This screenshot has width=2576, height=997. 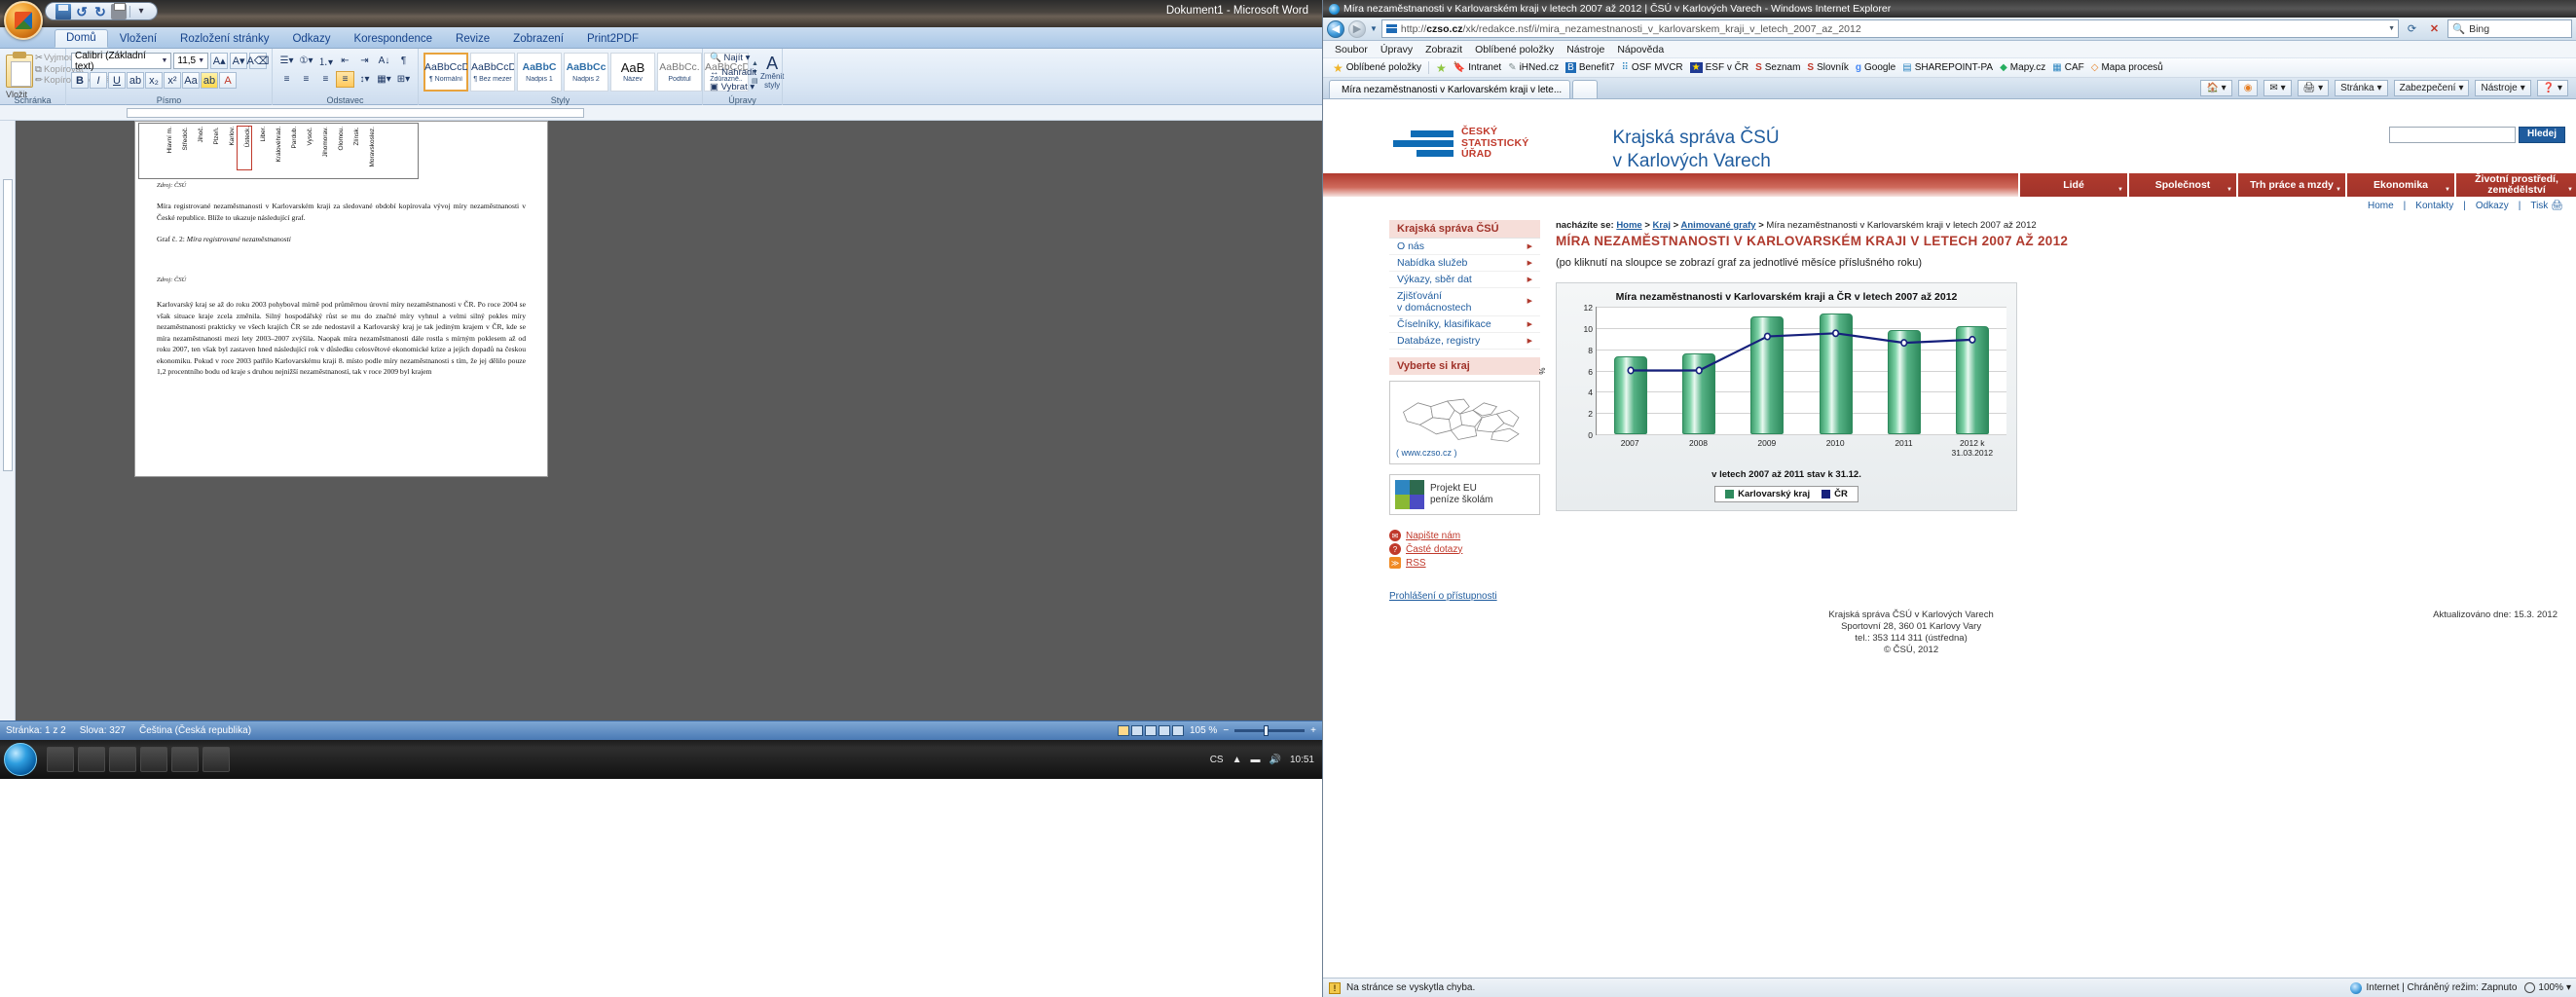 I want to click on font-name-combo: Calibri (Základní text) ▼, so click(x=121, y=61).